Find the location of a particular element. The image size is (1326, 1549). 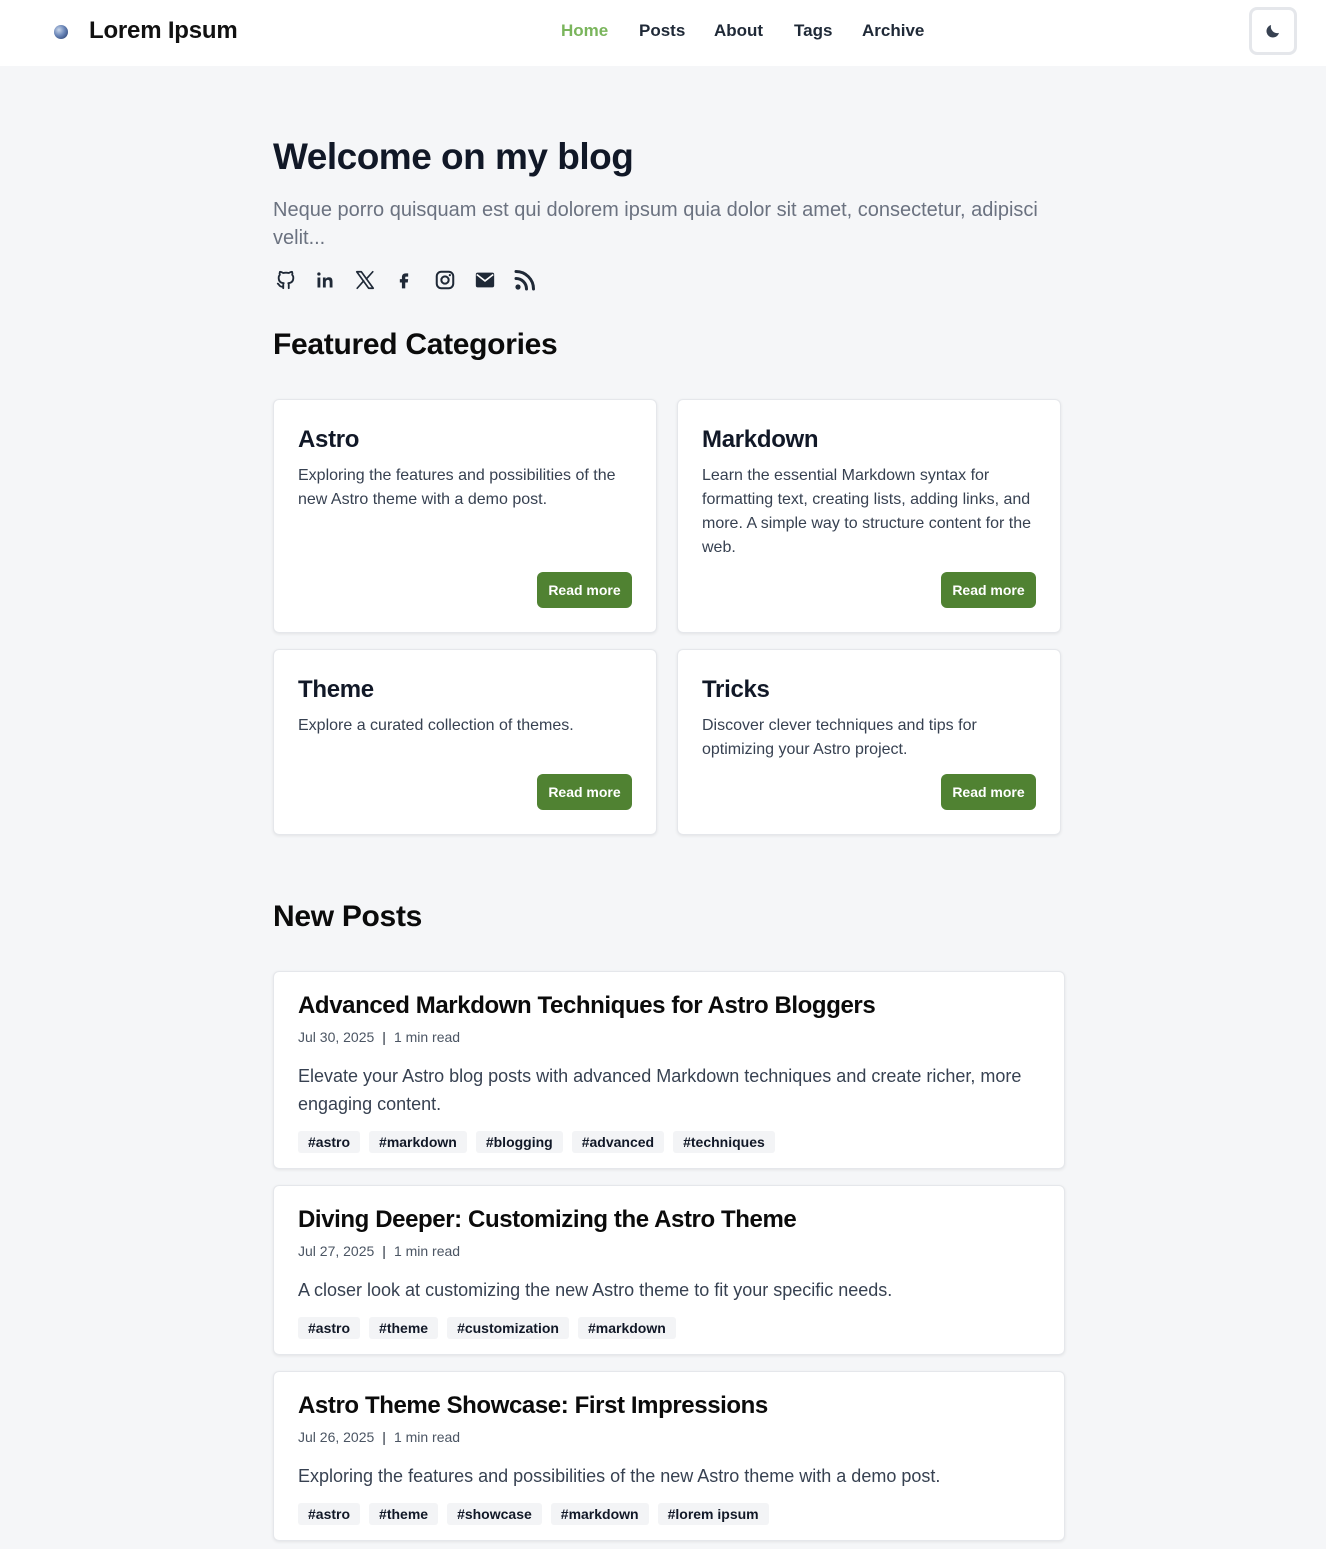

facebook-icon is located at coordinates (404, 280).